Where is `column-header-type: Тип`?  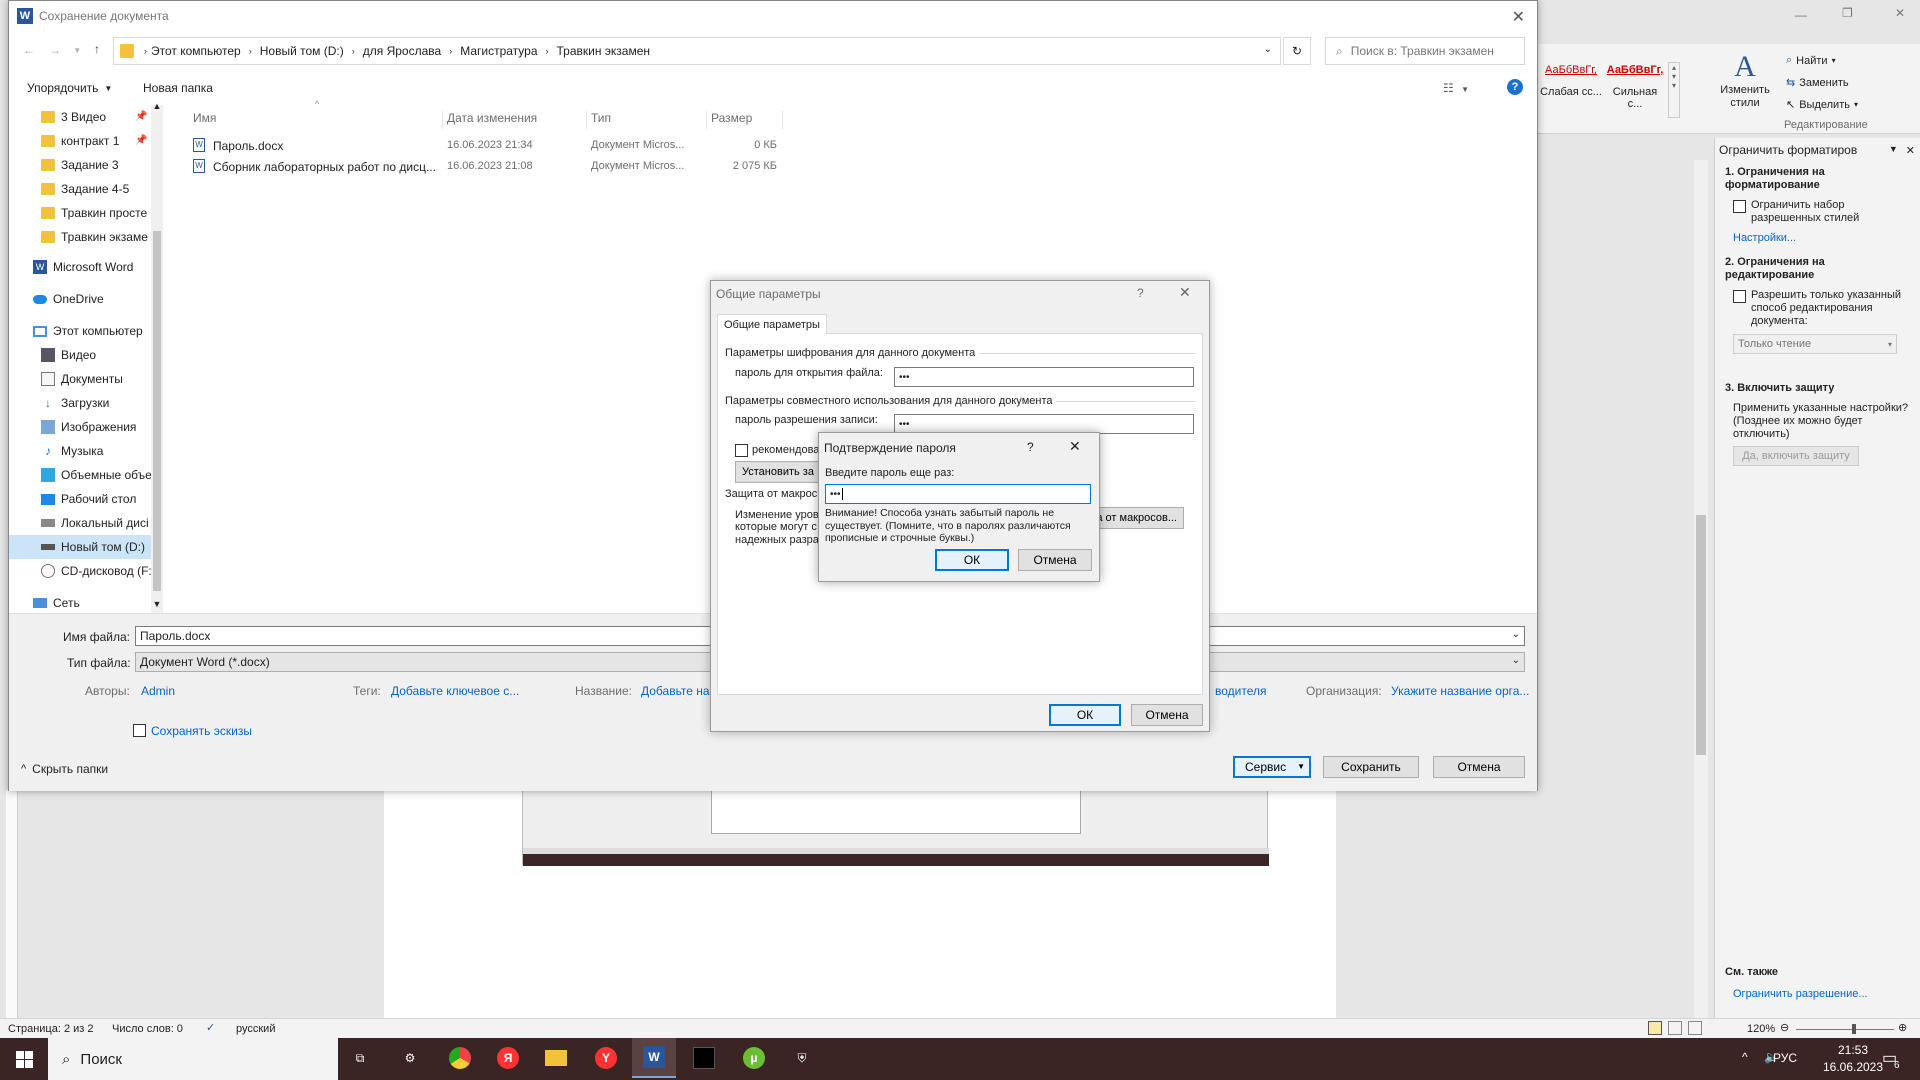
column-header-type: Тип is located at coordinates (649, 120).